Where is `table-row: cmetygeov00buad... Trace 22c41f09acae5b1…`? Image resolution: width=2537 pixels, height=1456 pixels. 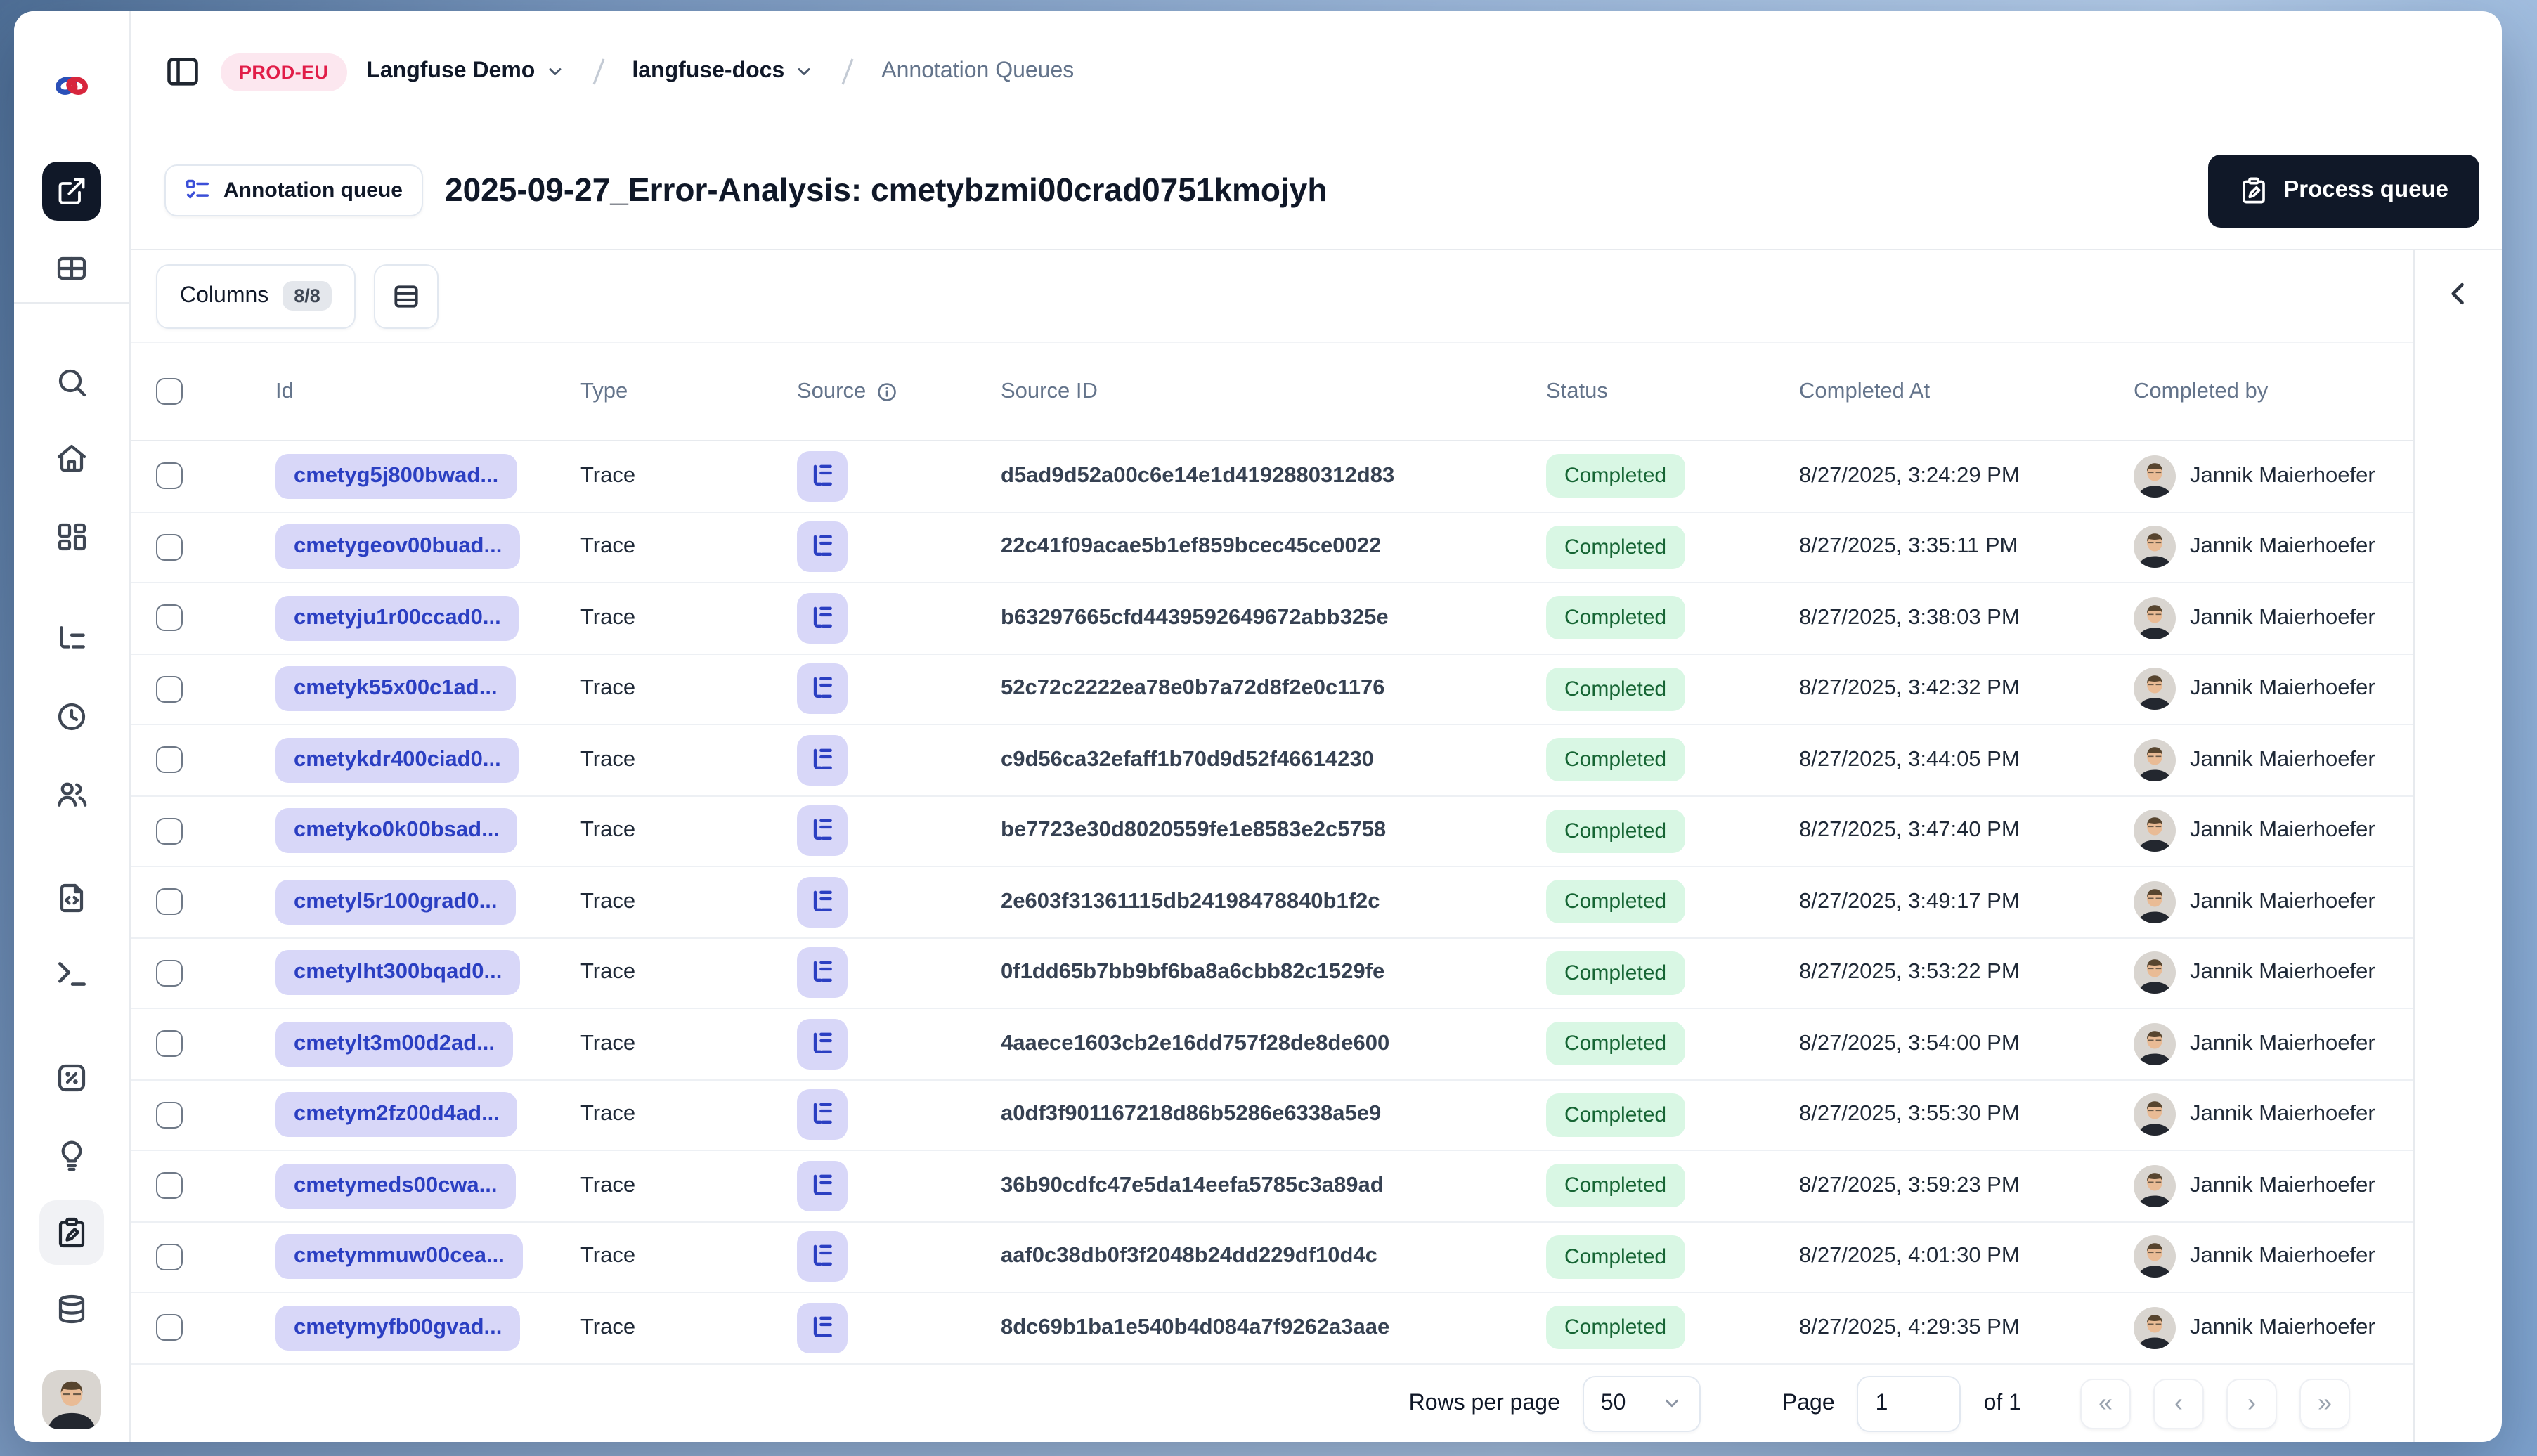 table-row: cmetygeov00buad... Trace 22c41f09acae5b1… is located at coordinates (1272, 547).